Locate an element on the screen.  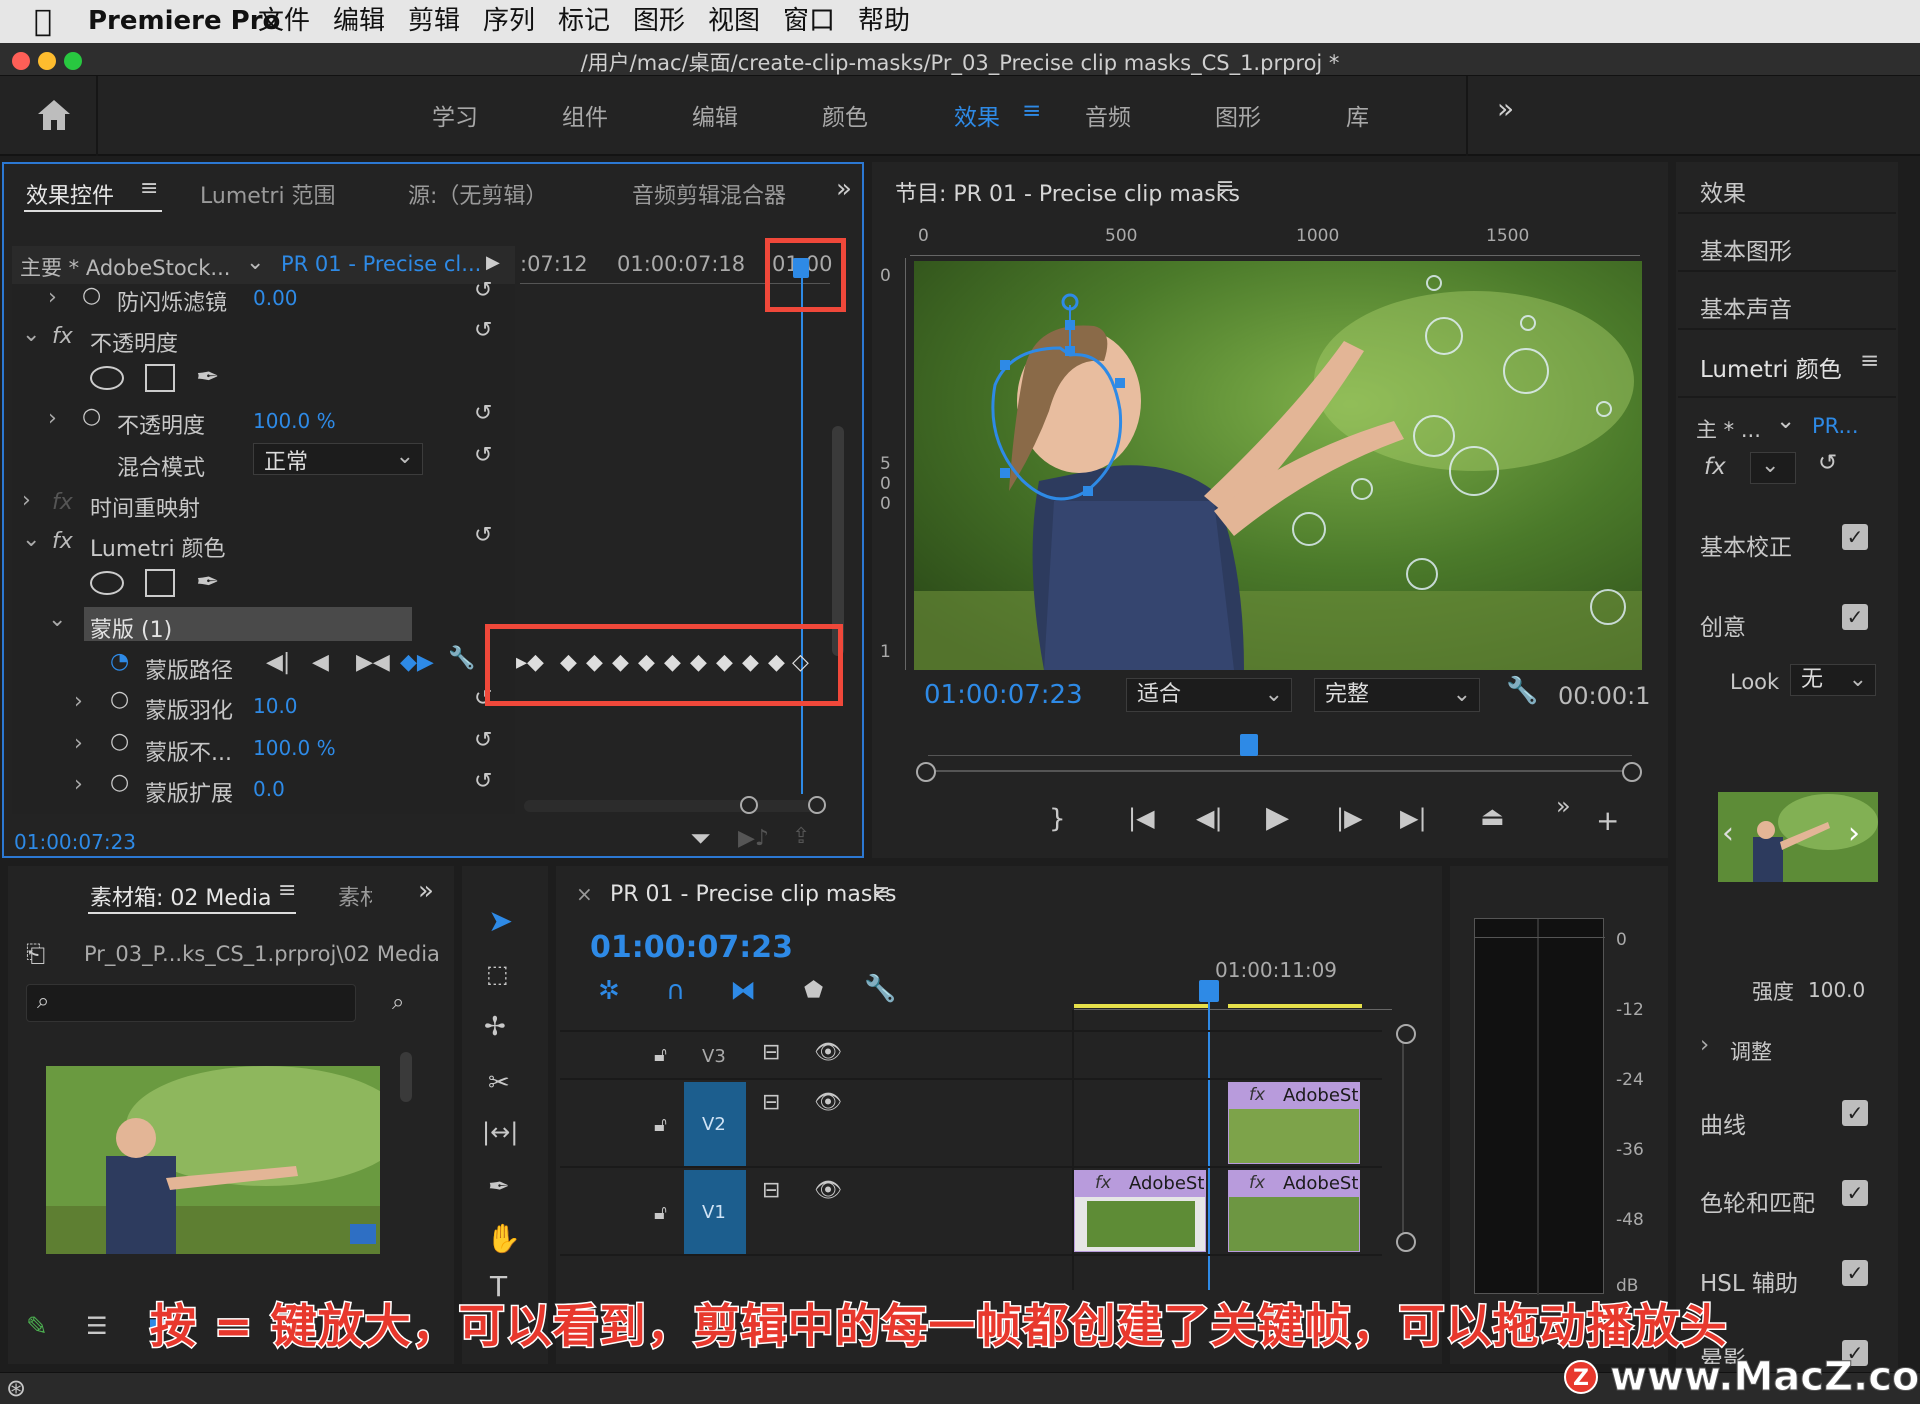
curves-label: 曲线 is located at coordinates (1723, 1123).